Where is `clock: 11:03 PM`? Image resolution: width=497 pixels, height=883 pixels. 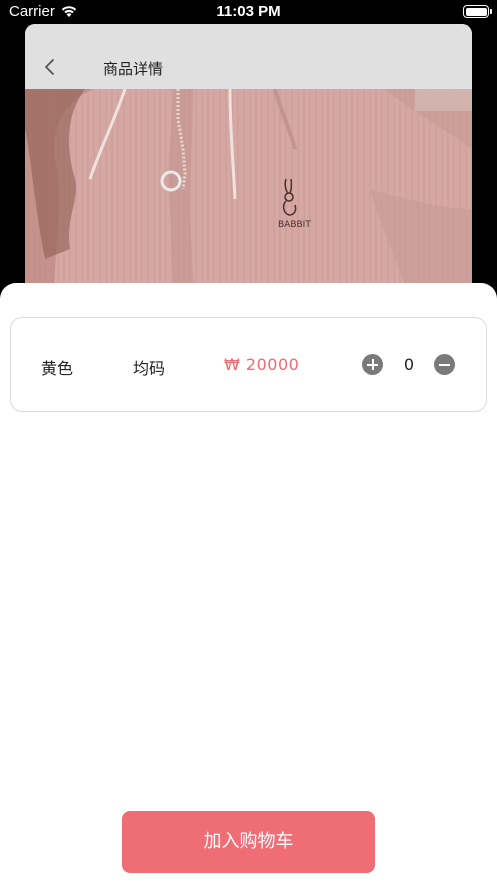 clock: 11:03 PM is located at coordinates (248, 11).